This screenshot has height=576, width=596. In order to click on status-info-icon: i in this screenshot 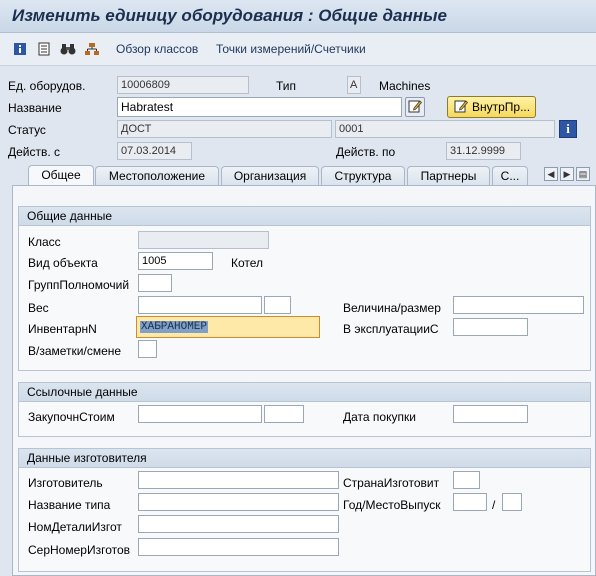, I will do `click(568, 129)`.